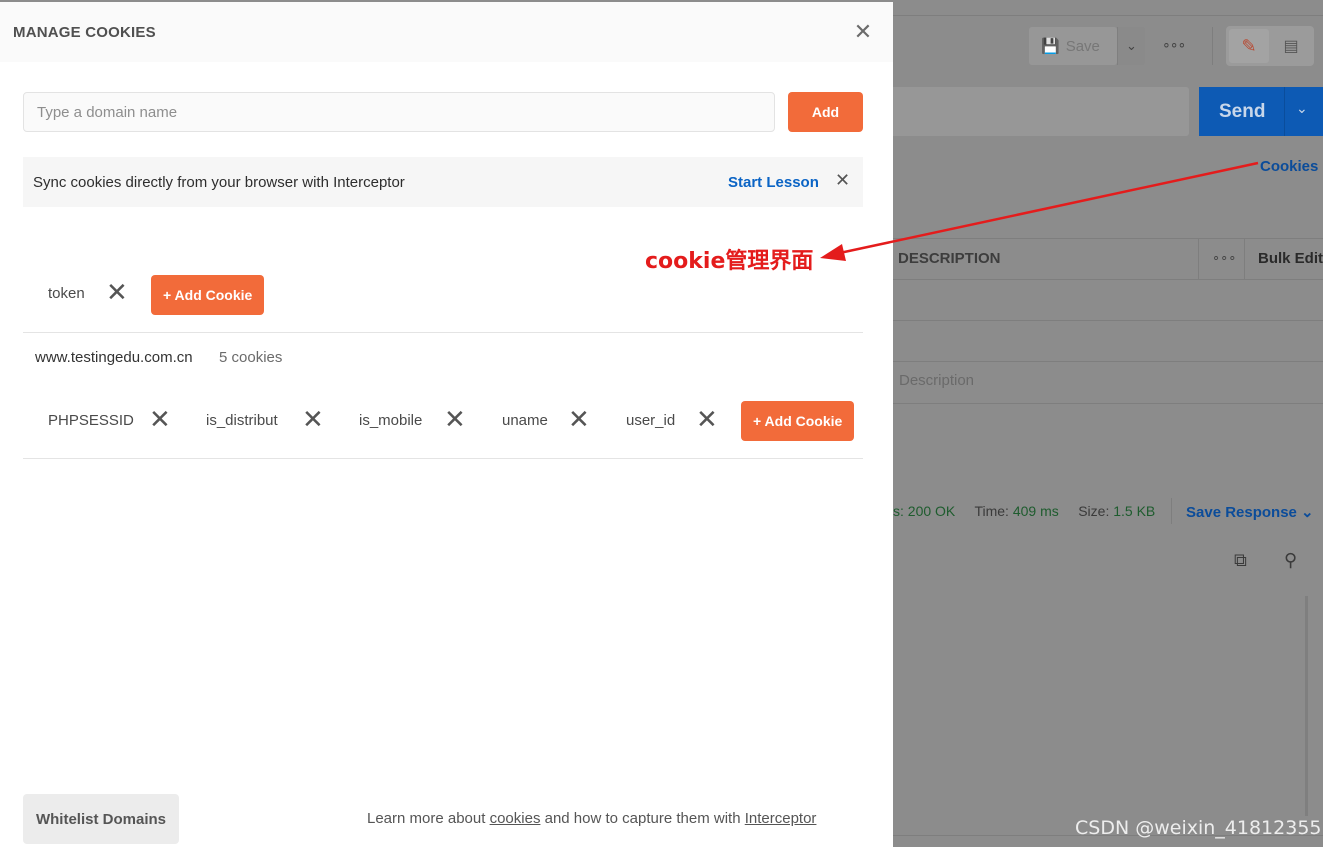 The image size is (1323, 847). Describe the element at coordinates (251, 357) in the screenshot. I see `cookie-count: 5 cookies` at that location.